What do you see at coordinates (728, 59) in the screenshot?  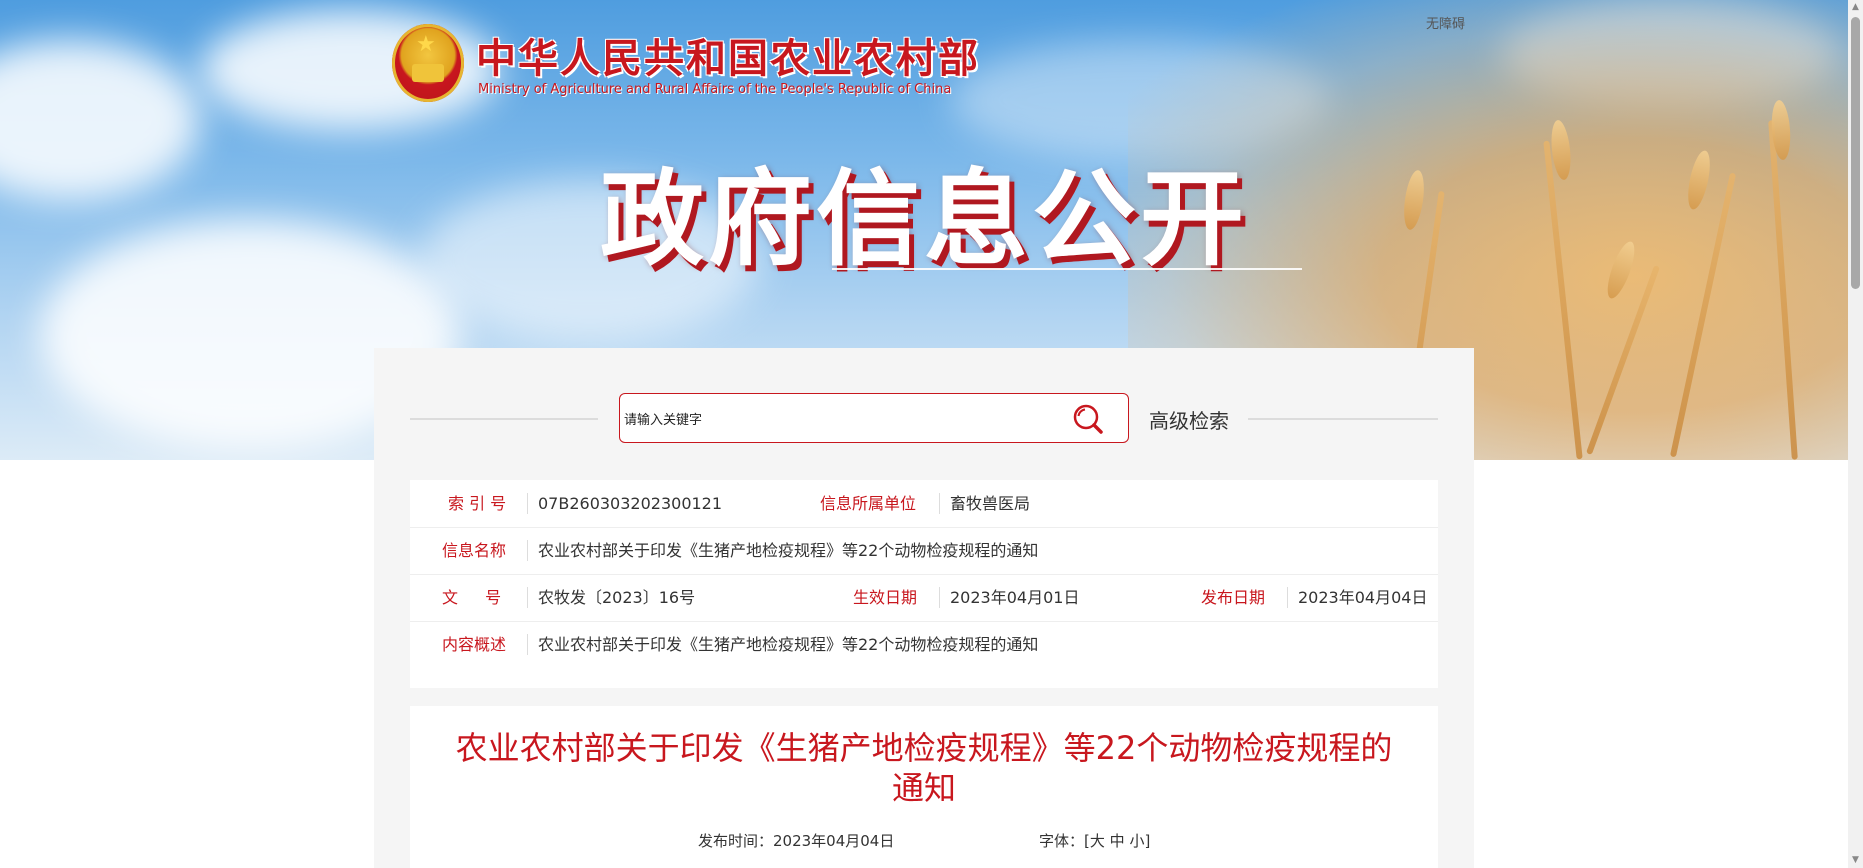 I see `ministry-name-cn: 中华人民共和国农业农村部` at bounding box center [728, 59].